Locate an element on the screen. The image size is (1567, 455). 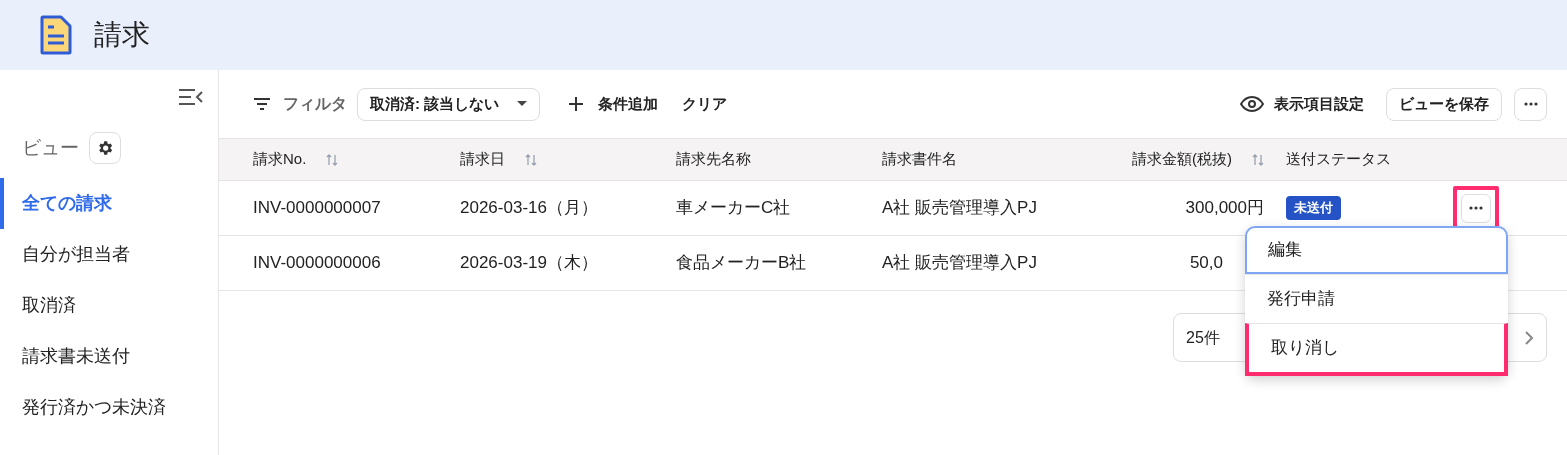
next-page-icon is located at coordinates (1529, 337).